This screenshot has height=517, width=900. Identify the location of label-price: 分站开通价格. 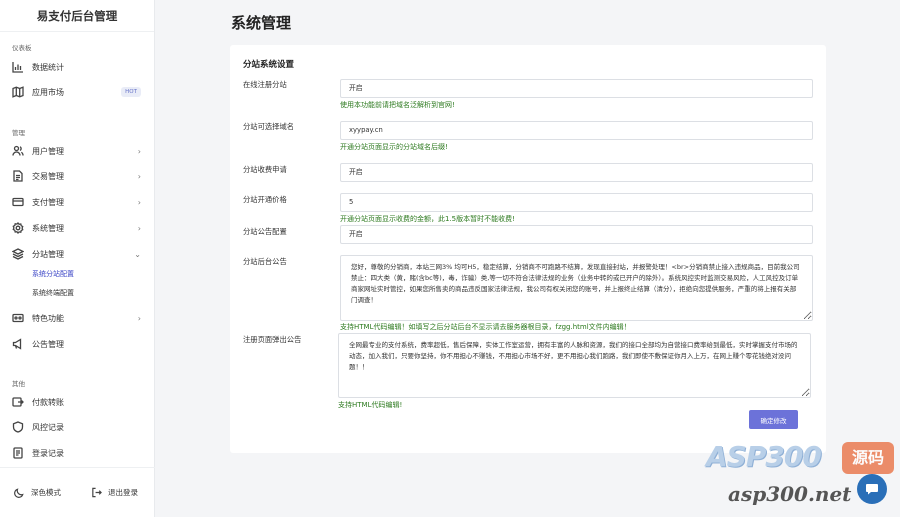
(265, 199).